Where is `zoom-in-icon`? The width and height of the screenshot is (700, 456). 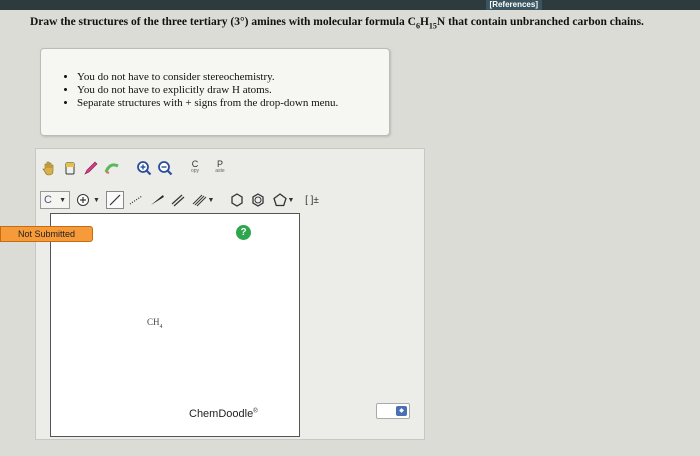 zoom-in-icon is located at coordinates (144, 168).